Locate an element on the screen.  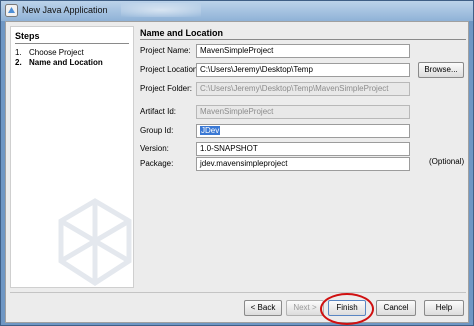
cancel-button: Cancel is located at coordinates (396, 308).